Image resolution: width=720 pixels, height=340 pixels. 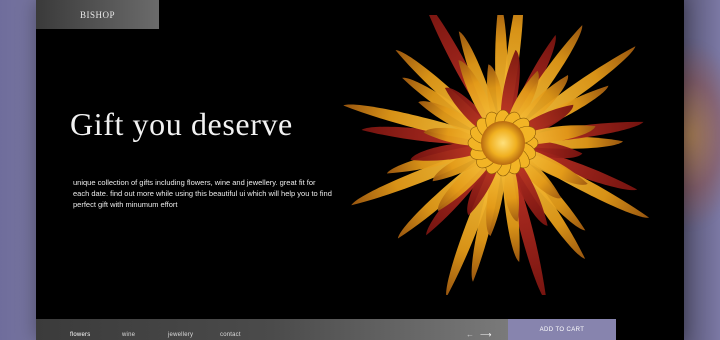 What do you see at coordinates (562, 329) in the screenshot?
I see `add-to-cart-button: ADD TO CART` at bounding box center [562, 329].